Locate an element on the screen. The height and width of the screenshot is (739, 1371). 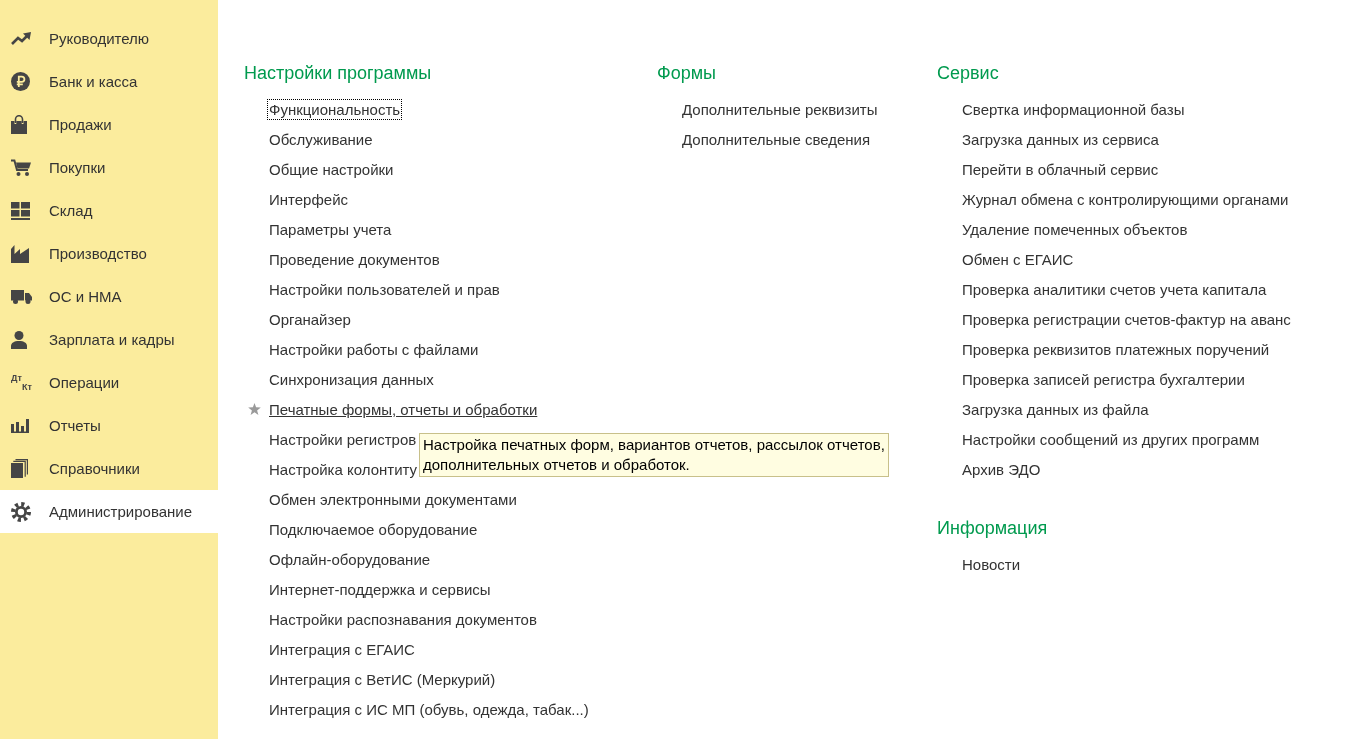
cart-icon is located at coordinates (21, 167).